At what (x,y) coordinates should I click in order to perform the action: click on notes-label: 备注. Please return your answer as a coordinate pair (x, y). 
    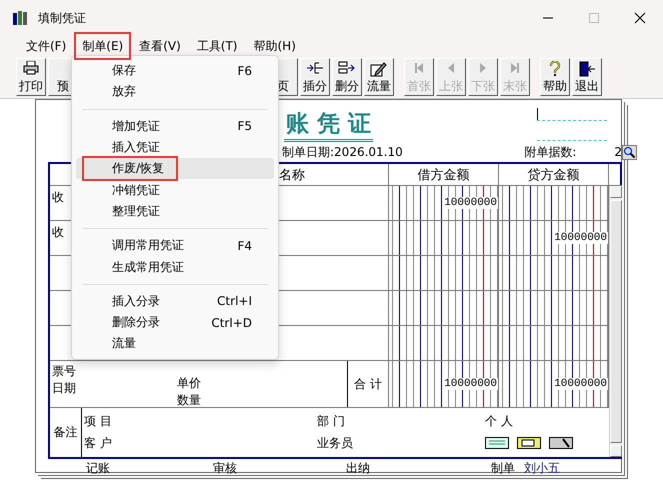
    Looking at the image, I should click on (66, 432).